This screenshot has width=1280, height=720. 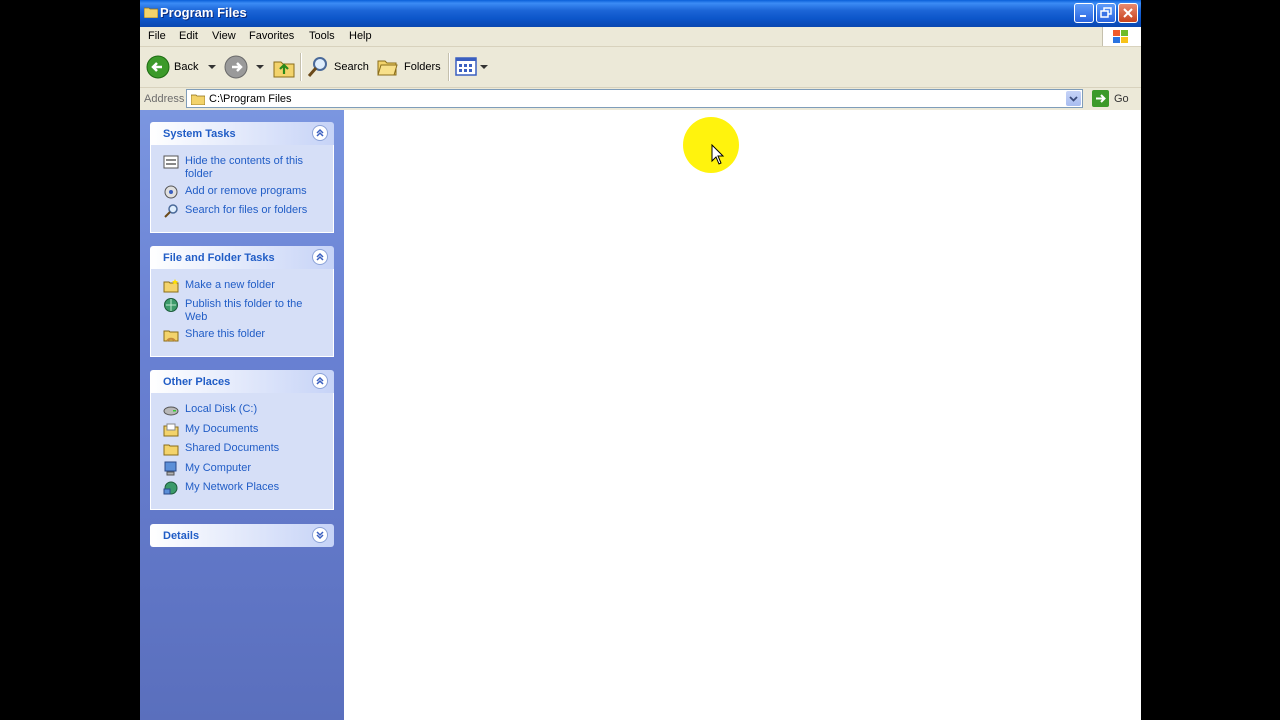 I want to click on windows-logo-box, so click(x=1121, y=36).